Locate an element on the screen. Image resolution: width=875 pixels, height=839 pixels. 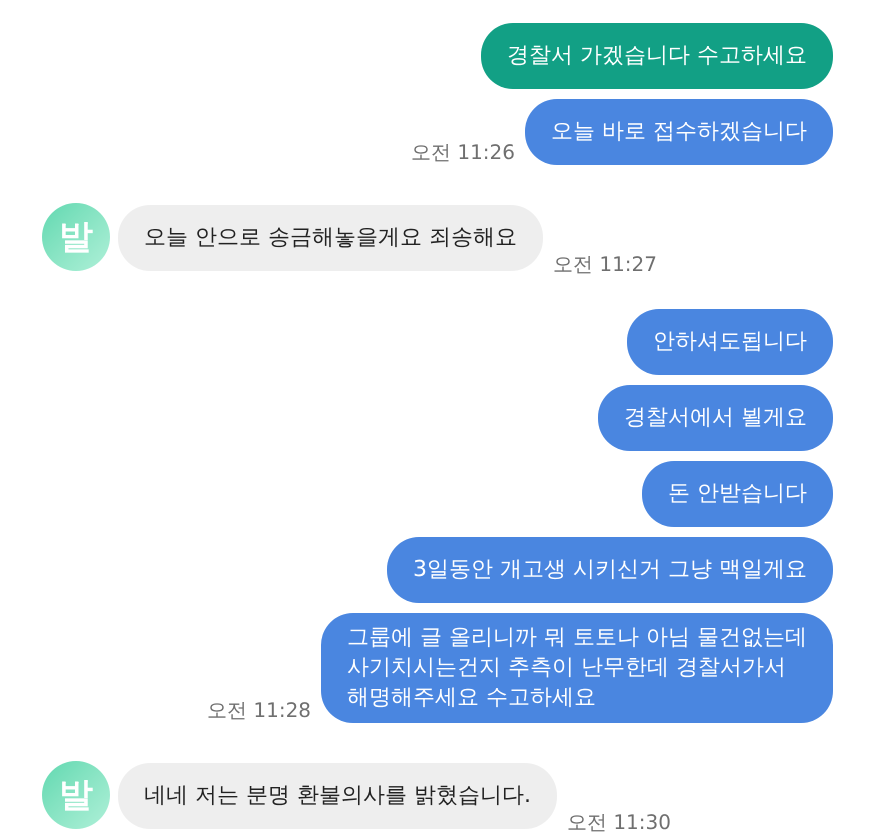
message-bubble: 안하셔도됩니다 is located at coordinates (730, 342).